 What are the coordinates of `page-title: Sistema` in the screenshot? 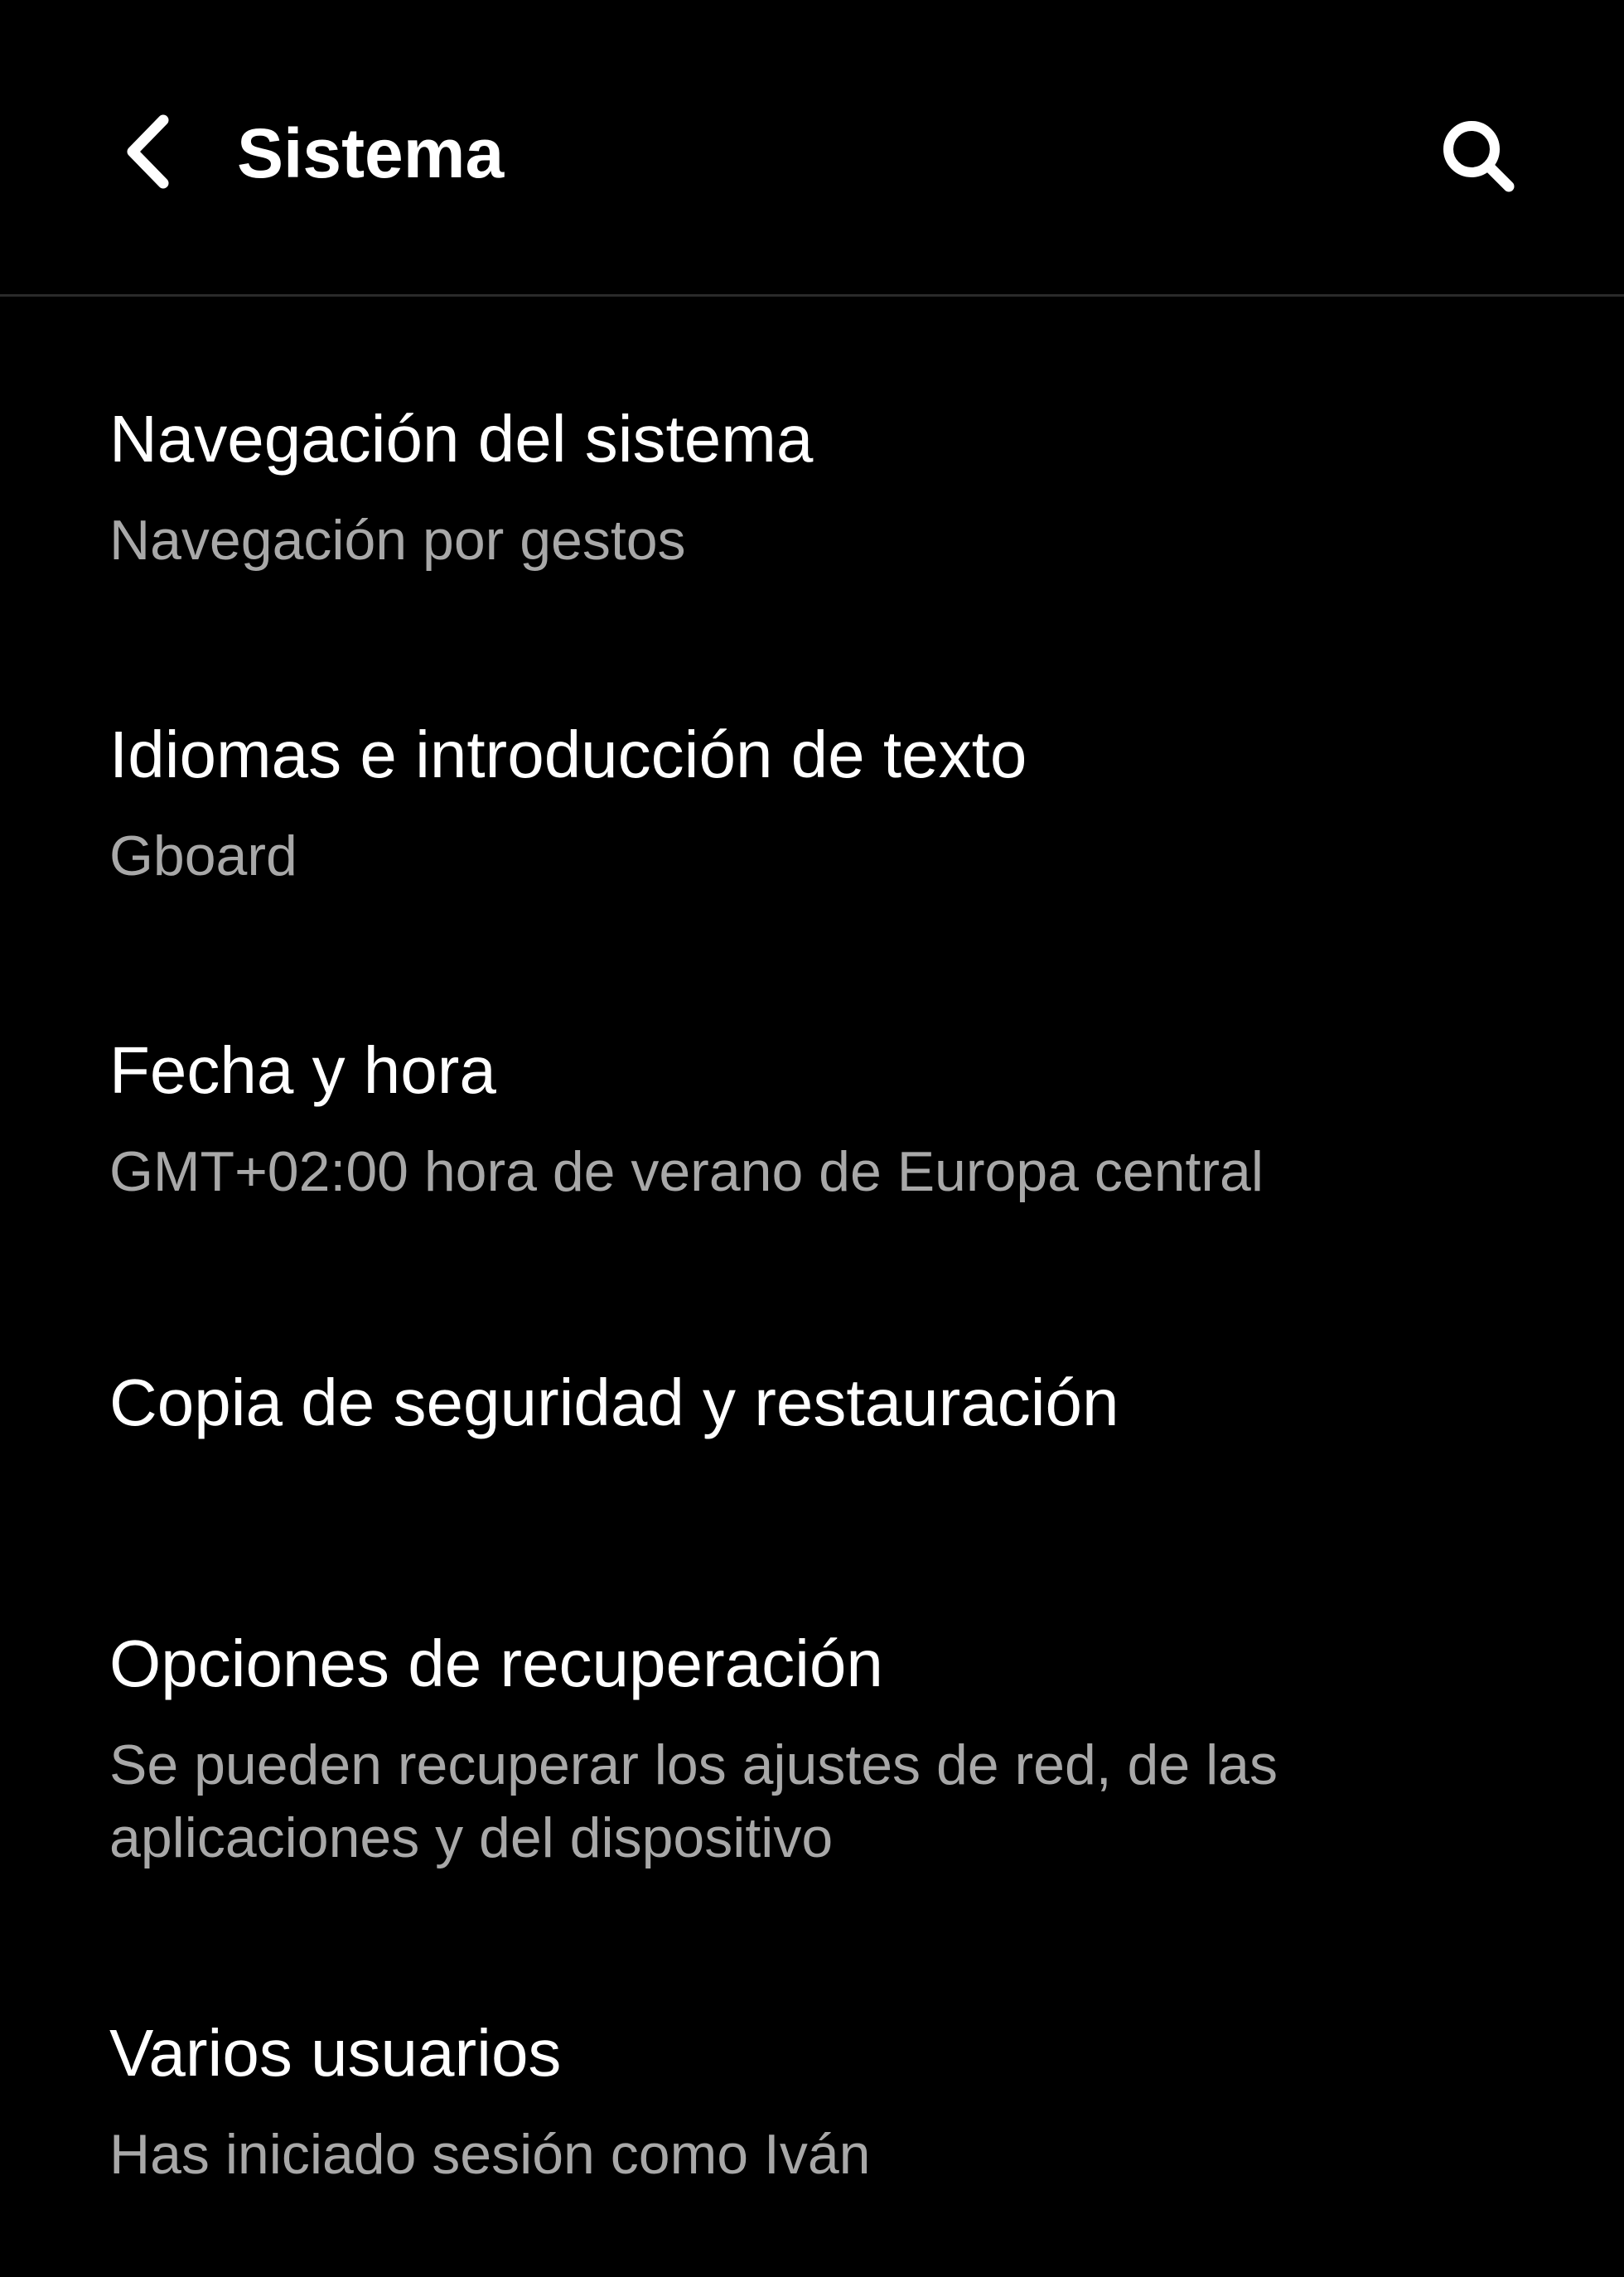 It's located at (371, 153).